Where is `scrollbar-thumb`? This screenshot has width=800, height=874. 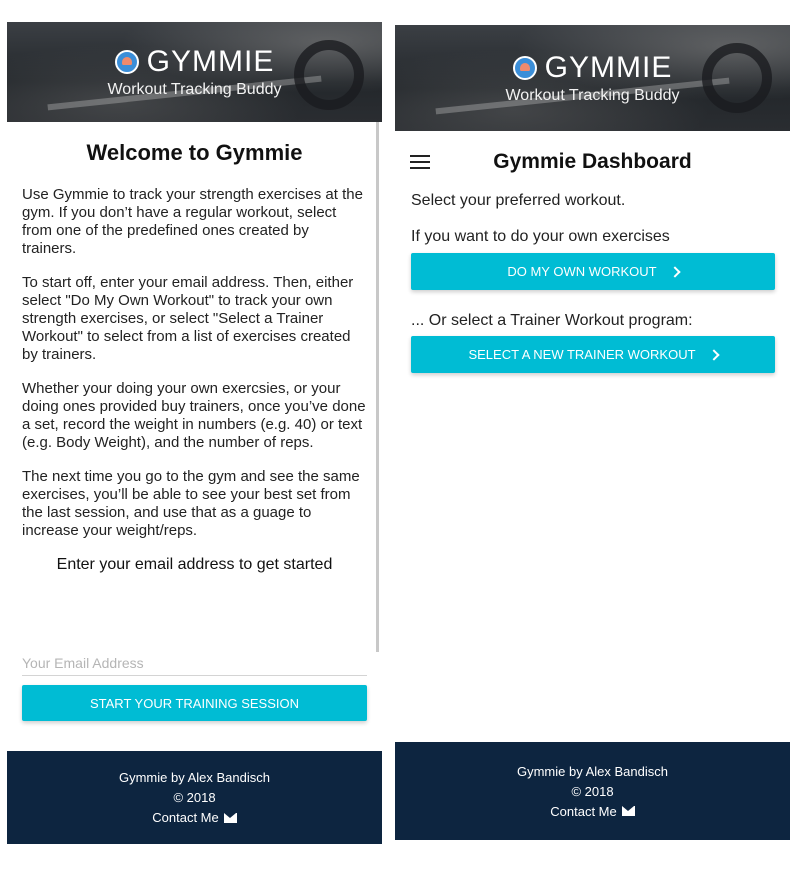 scrollbar-thumb is located at coordinates (377, 387).